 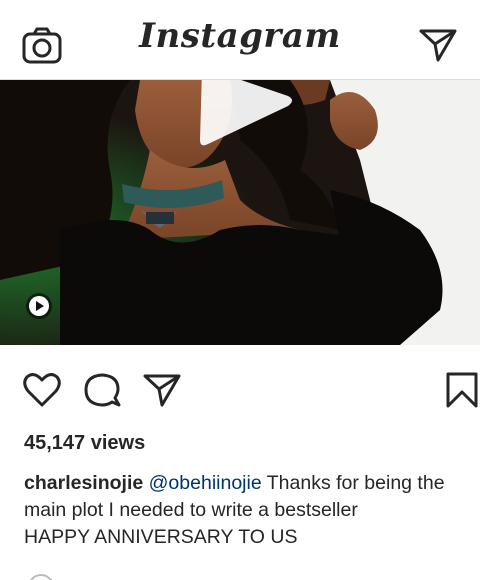 I want to click on share-icon, so click(x=162, y=390).